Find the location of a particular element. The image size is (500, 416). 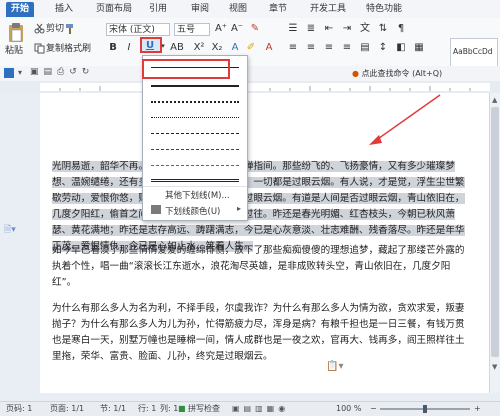

paste-options-icon: 📋▾ is located at coordinates (334, 366).